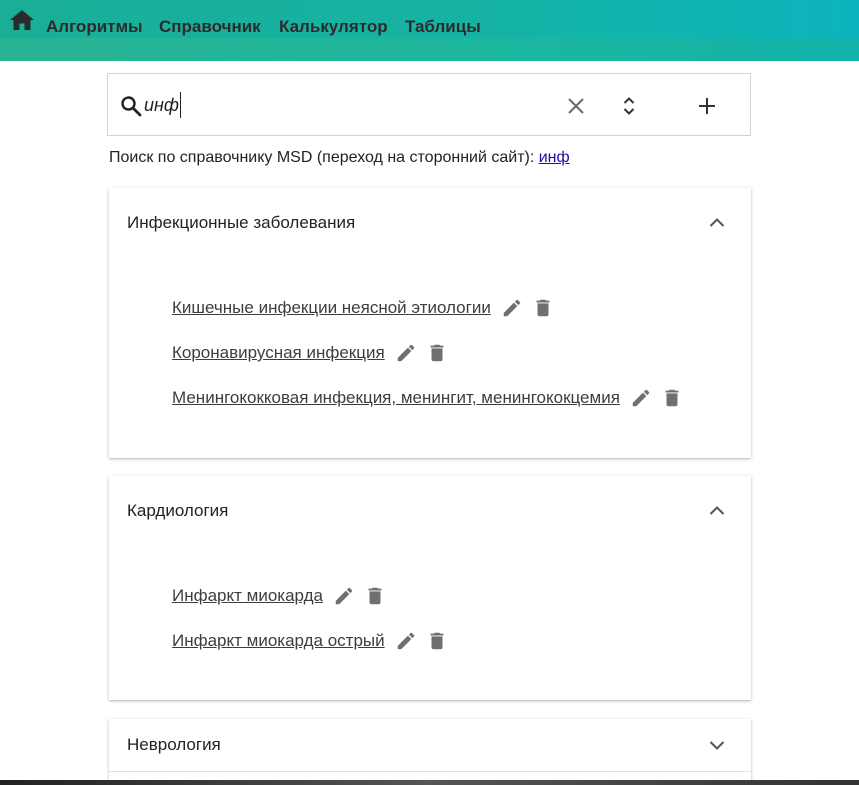  Describe the element at coordinates (717, 745) in the screenshot. I see `chevron-down-icon` at that location.